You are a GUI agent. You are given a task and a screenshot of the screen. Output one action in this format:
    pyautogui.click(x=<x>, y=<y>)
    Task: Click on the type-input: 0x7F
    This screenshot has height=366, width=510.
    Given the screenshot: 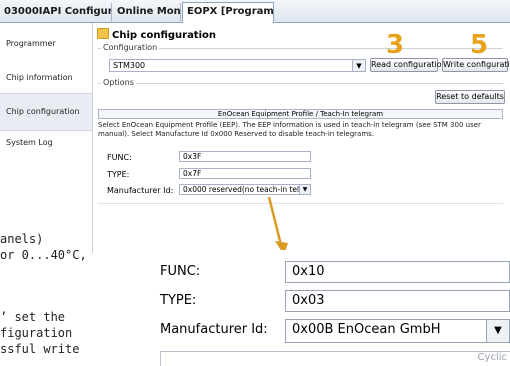 What is the action you would take?
    pyautogui.click(x=245, y=173)
    